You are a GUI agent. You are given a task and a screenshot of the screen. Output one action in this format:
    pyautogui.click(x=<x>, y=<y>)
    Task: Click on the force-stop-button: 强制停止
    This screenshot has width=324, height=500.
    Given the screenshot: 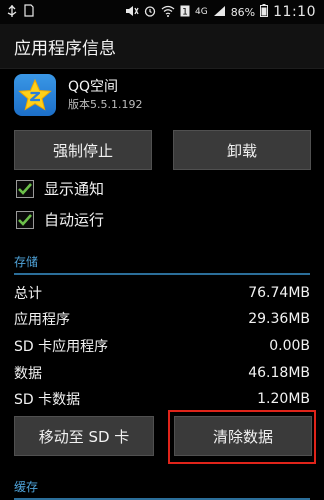 What is the action you would take?
    pyautogui.click(x=83, y=150)
    